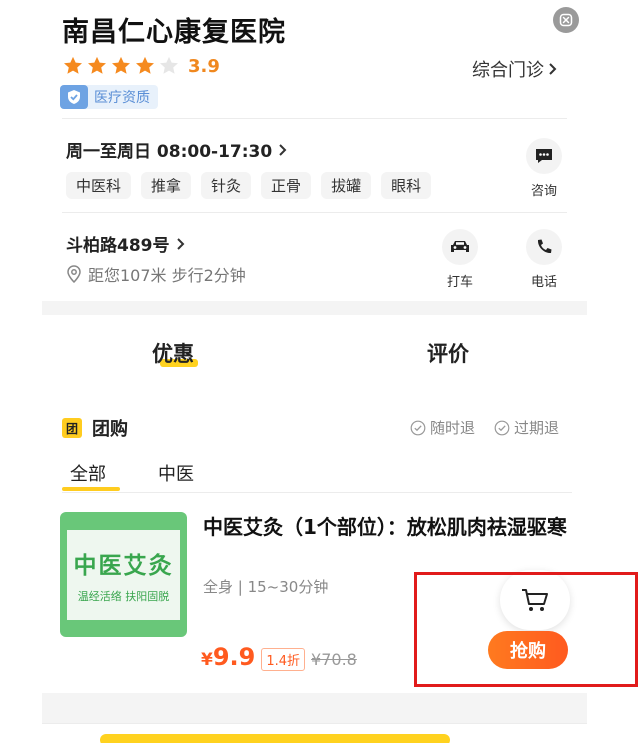 The height and width of the screenshot is (743, 640). Describe the element at coordinates (266, 587) in the screenshot. I see `product-meta: 全身 | 15~30分钟` at that location.